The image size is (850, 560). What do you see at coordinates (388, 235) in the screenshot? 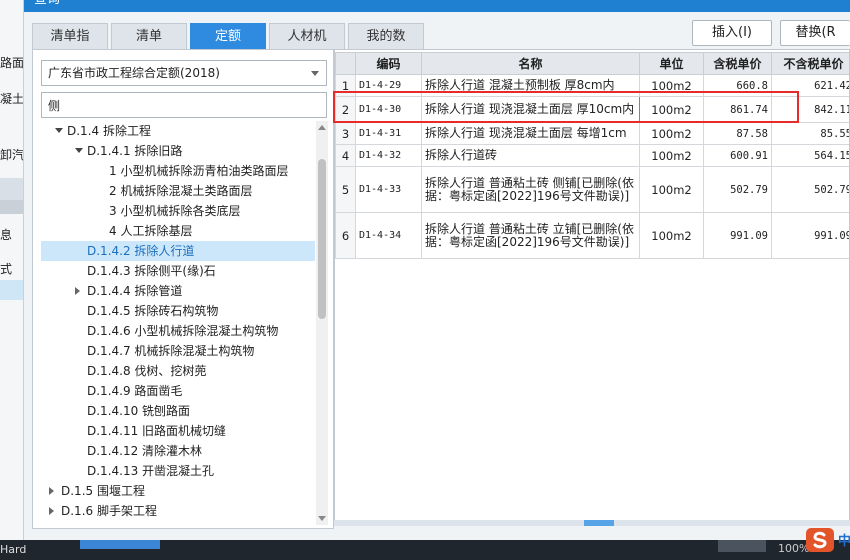
I see `code-cell: D1-4-34` at bounding box center [388, 235].